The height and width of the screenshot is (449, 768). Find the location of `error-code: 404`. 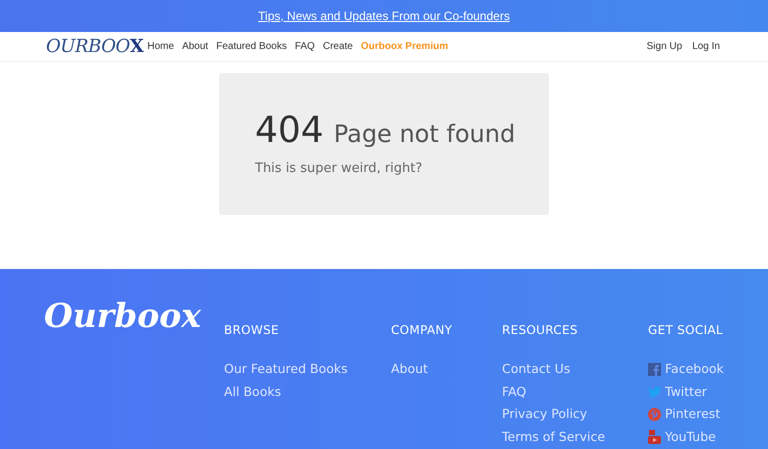

error-code: 404 is located at coordinates (289, 131).